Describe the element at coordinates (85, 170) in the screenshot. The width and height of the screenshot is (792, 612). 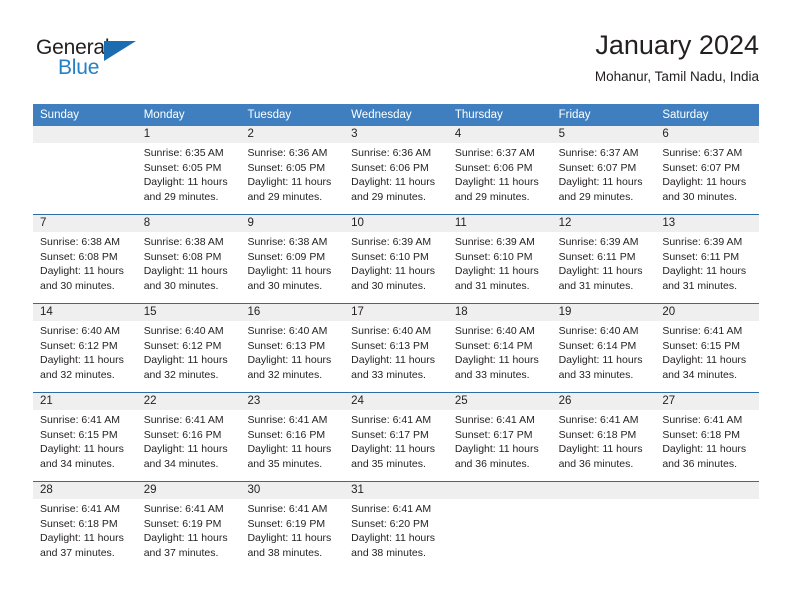
I see `day-cell-empty` at that location.